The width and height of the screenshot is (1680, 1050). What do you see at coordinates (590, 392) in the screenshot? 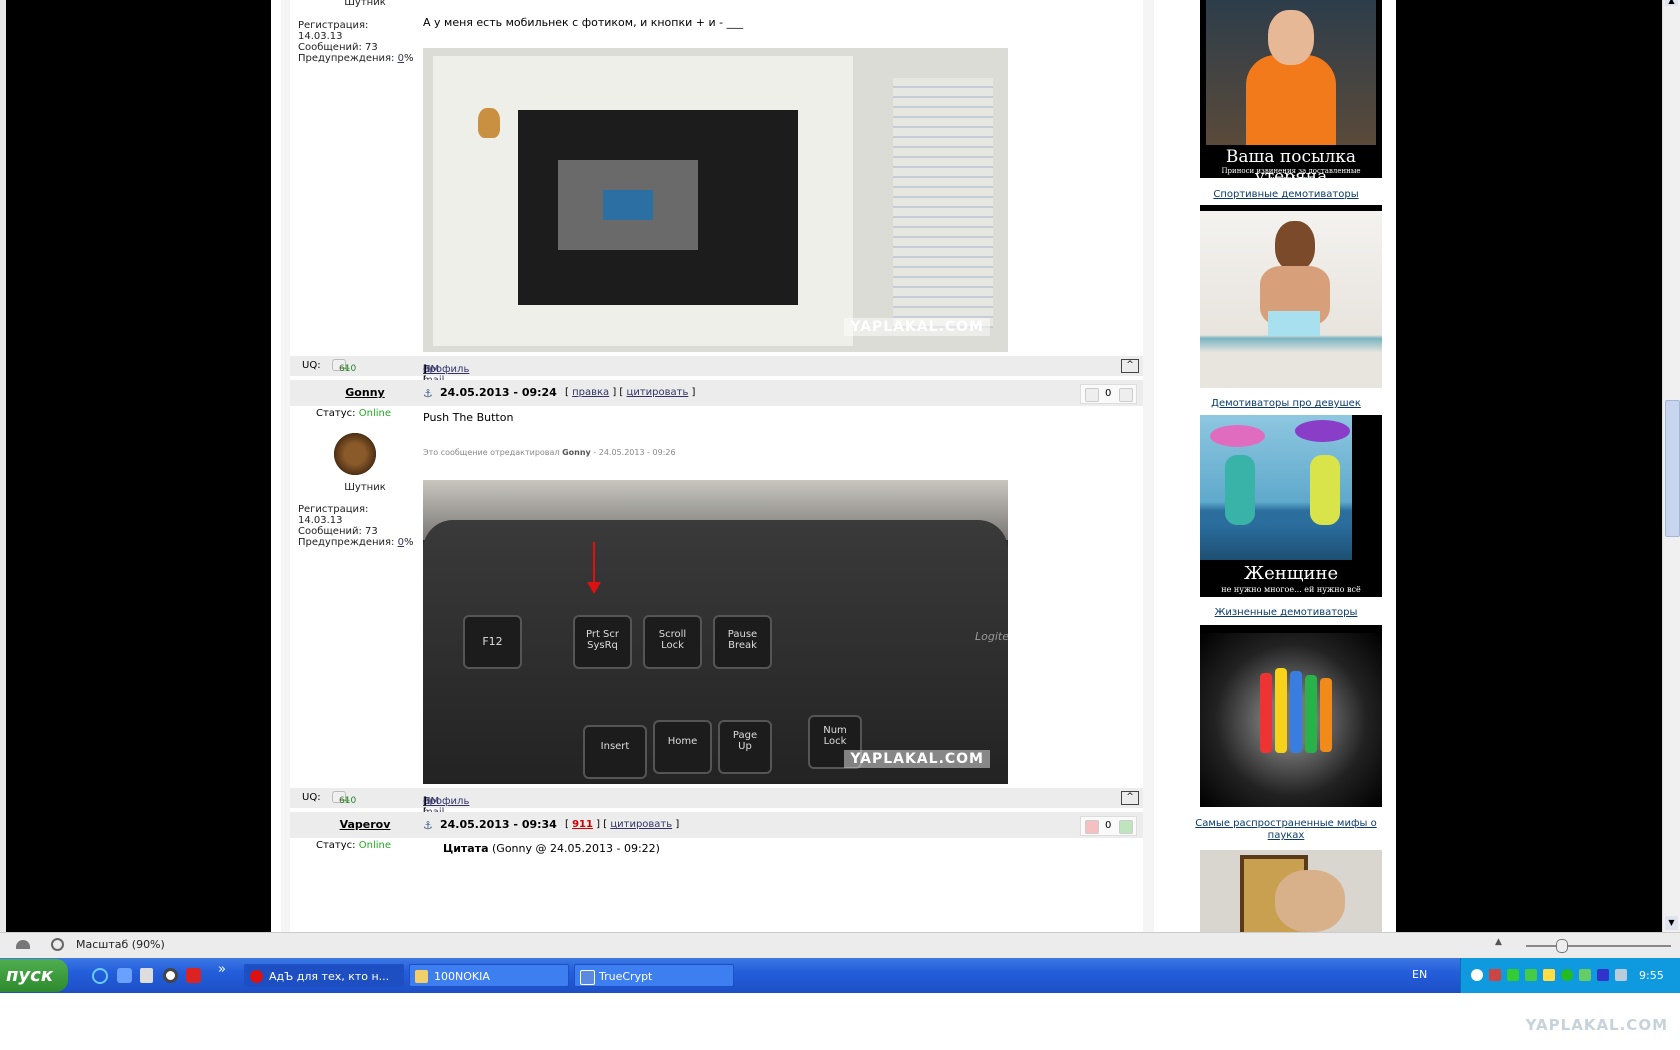
I see `edit-link: правка` at bounding box center [590, 392].